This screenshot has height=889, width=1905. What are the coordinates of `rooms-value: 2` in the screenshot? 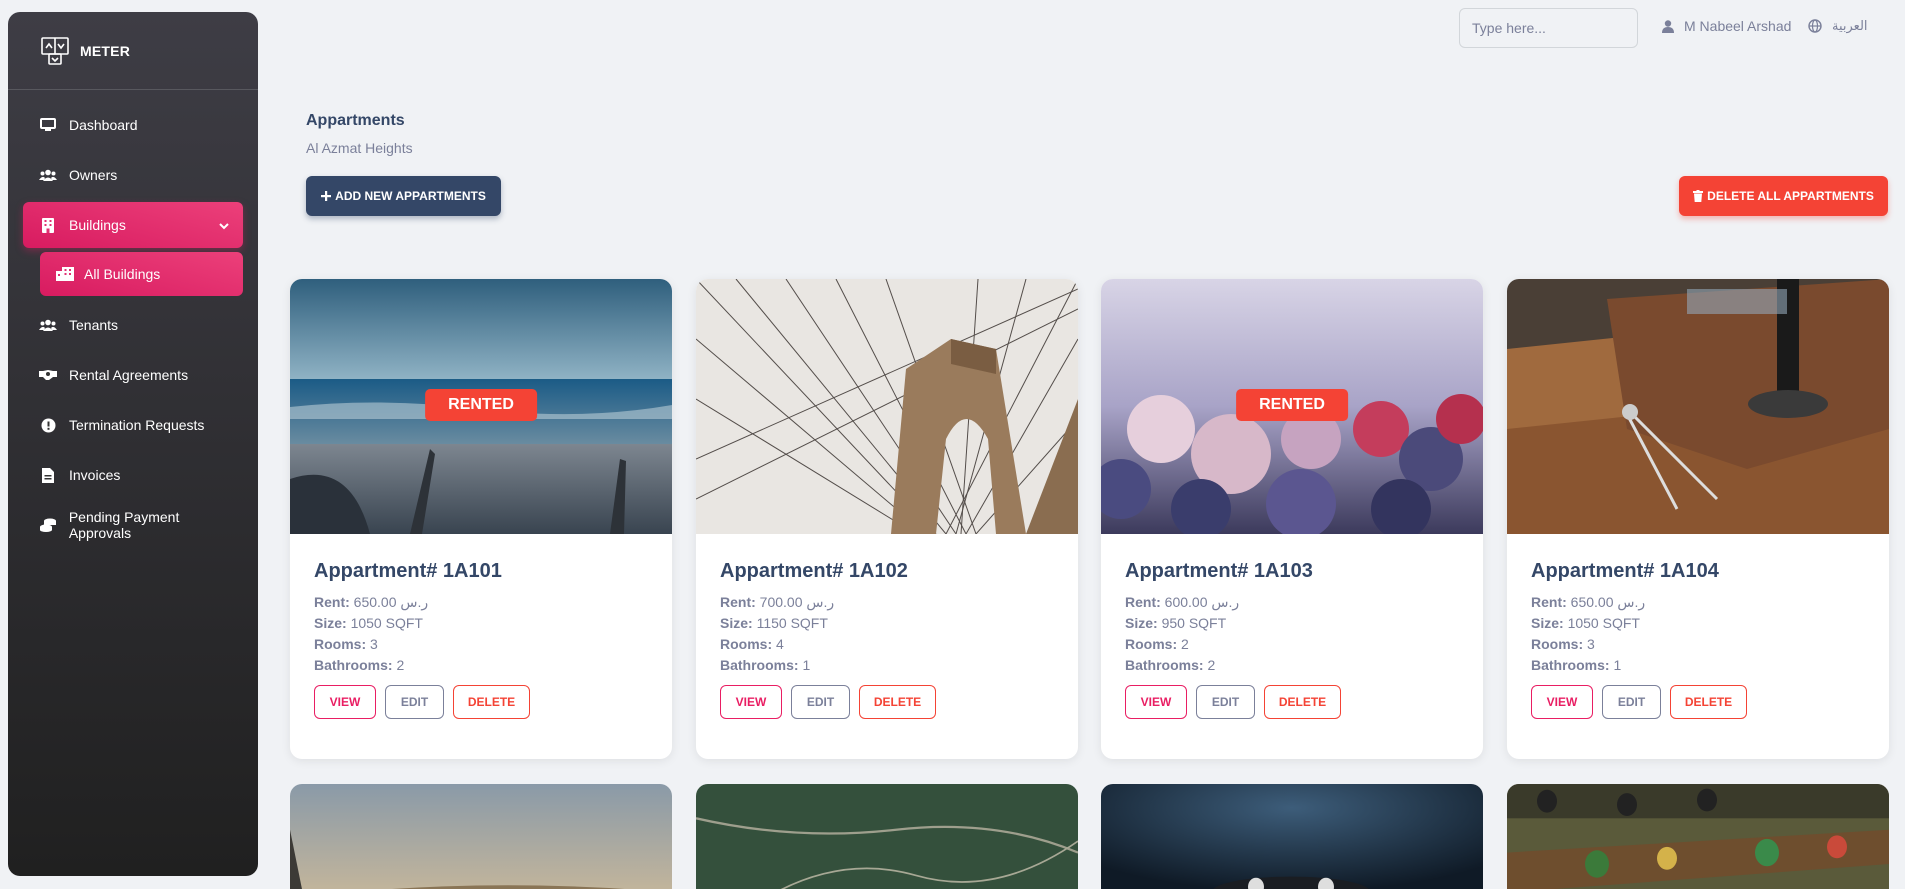 It's located at (1185, 644).